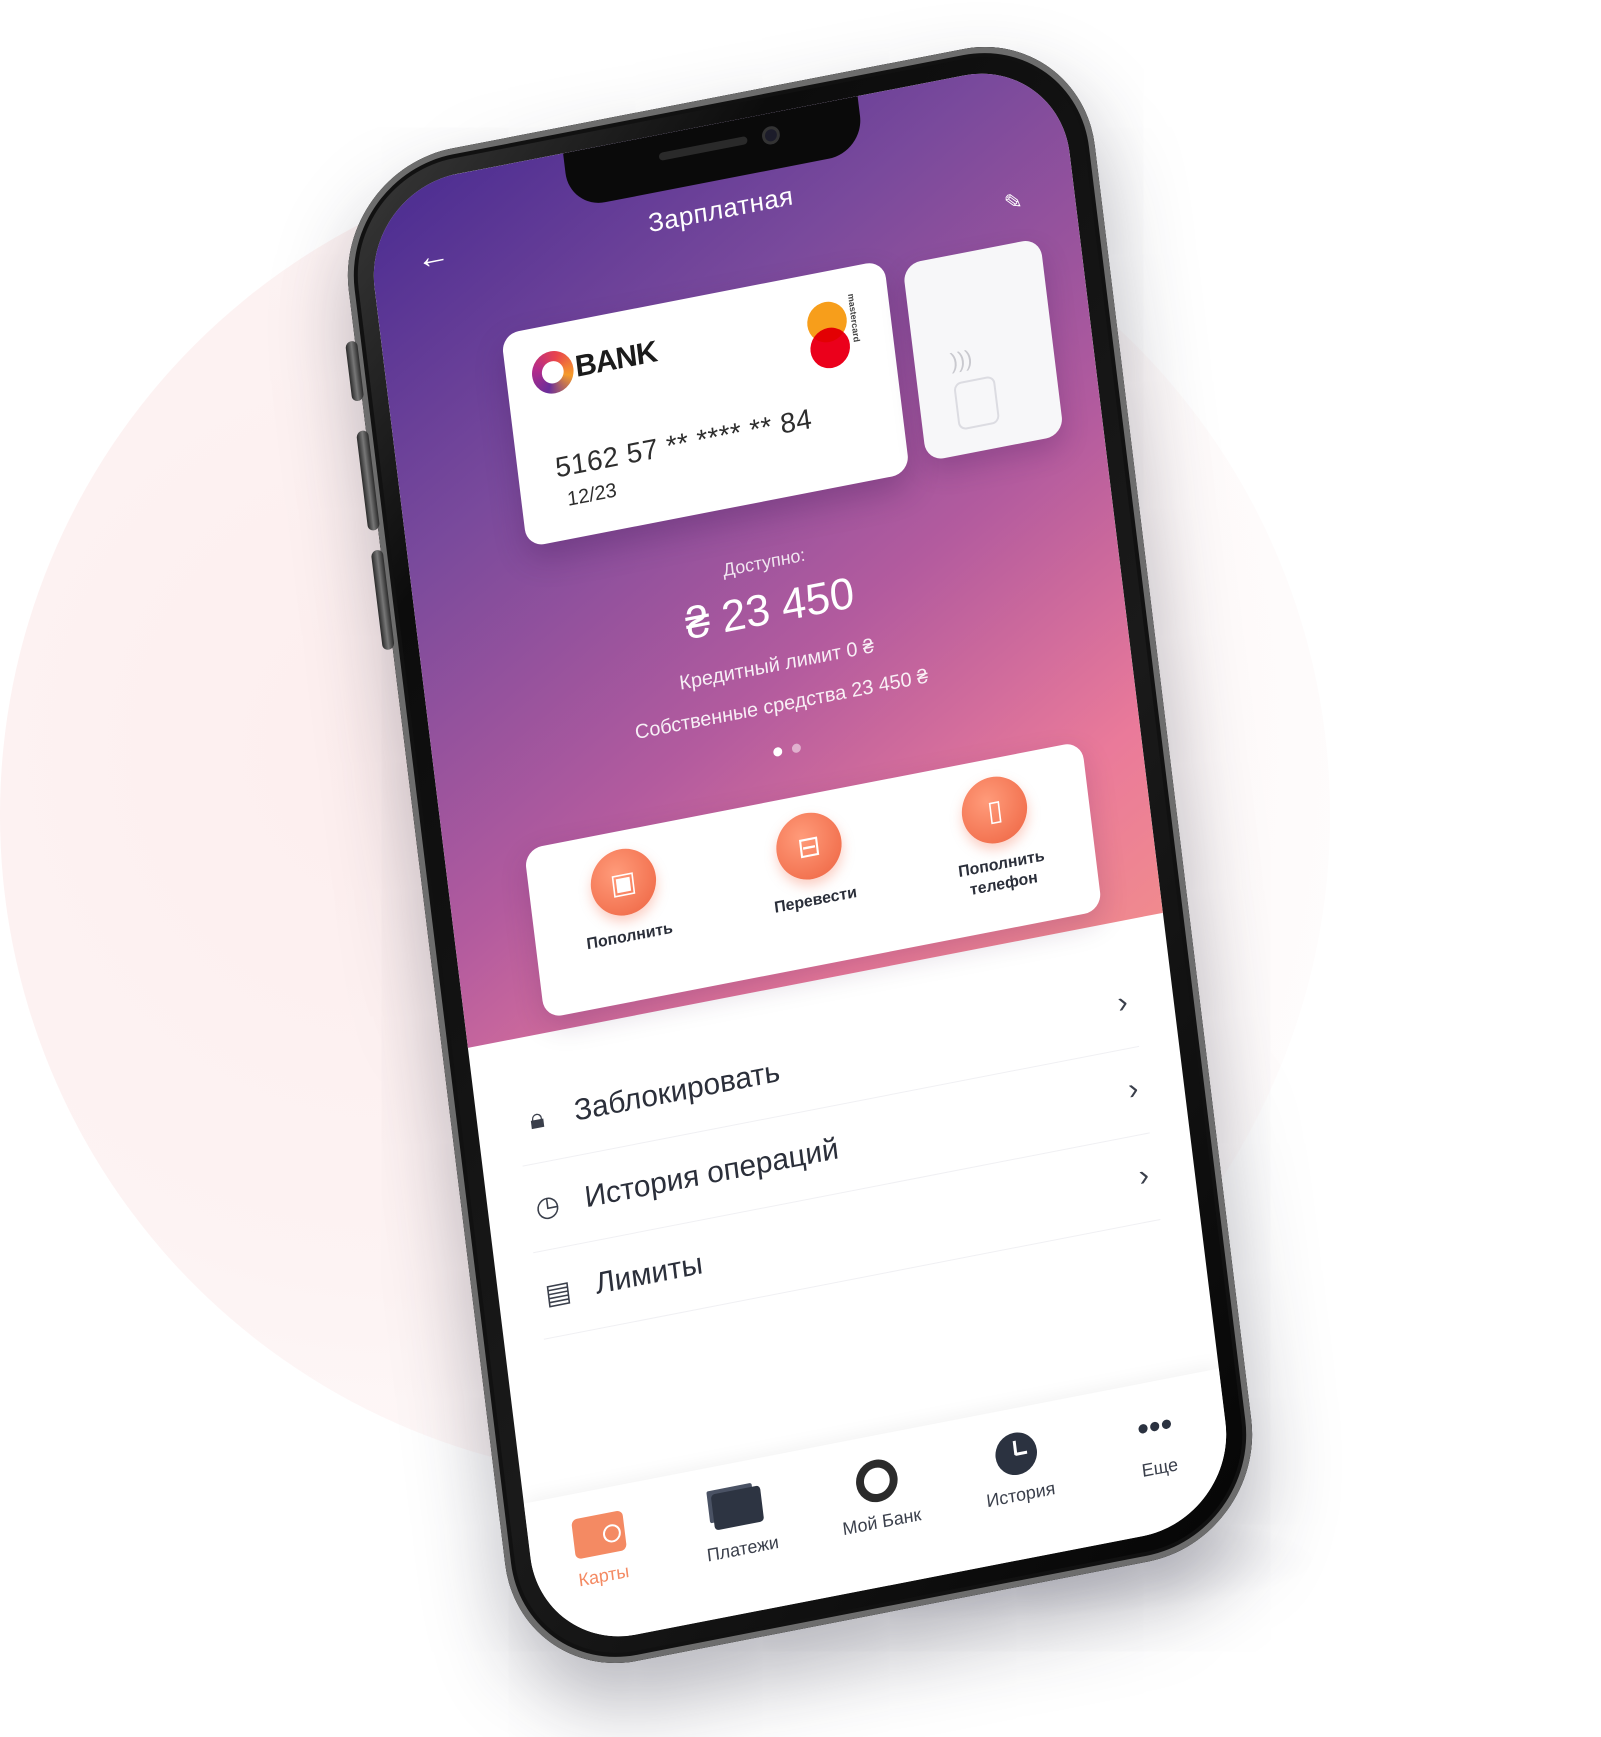  What do you see at coordinates (742, 1548) in the screenshot?
I see `tab-label: Платежи` at bounding box center [742, 1548].